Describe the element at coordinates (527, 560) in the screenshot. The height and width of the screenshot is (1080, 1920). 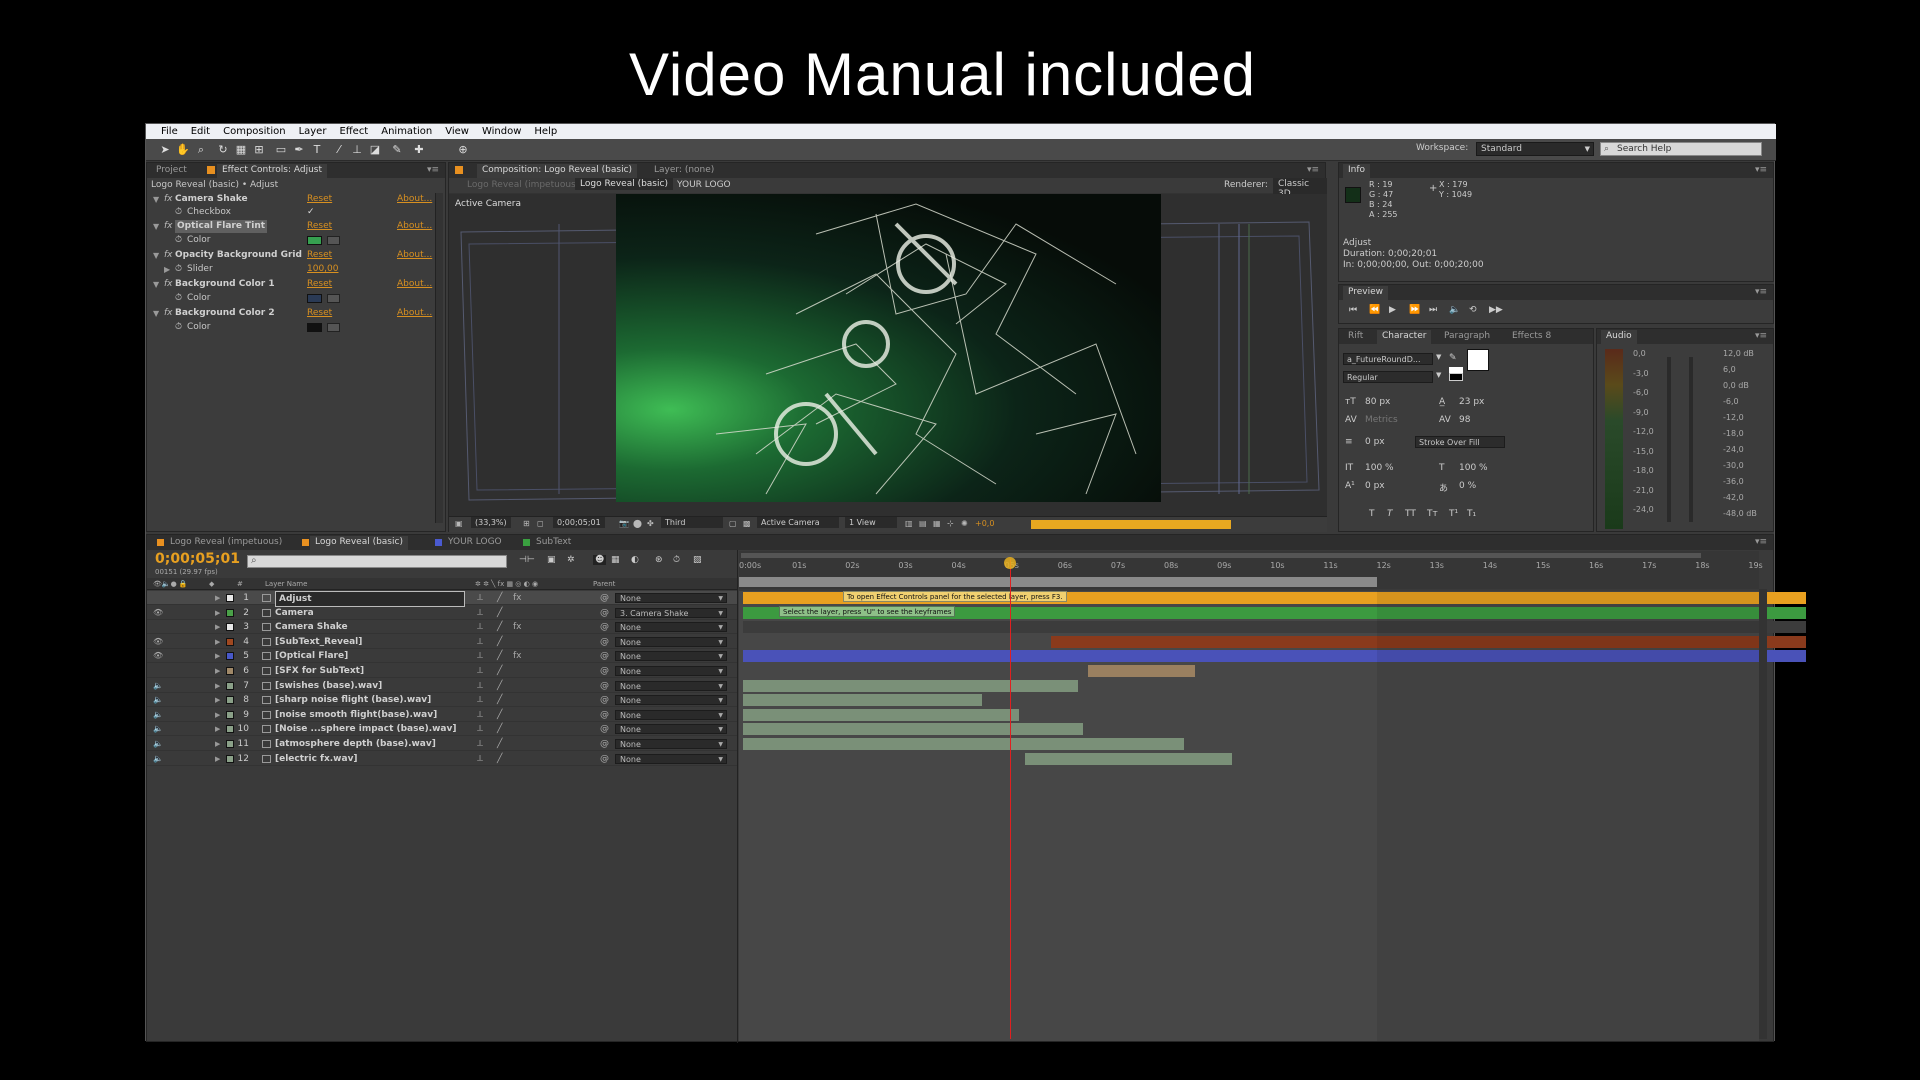
I see `comp-mini-flowchart-icon: ⊣⊢` at that location.